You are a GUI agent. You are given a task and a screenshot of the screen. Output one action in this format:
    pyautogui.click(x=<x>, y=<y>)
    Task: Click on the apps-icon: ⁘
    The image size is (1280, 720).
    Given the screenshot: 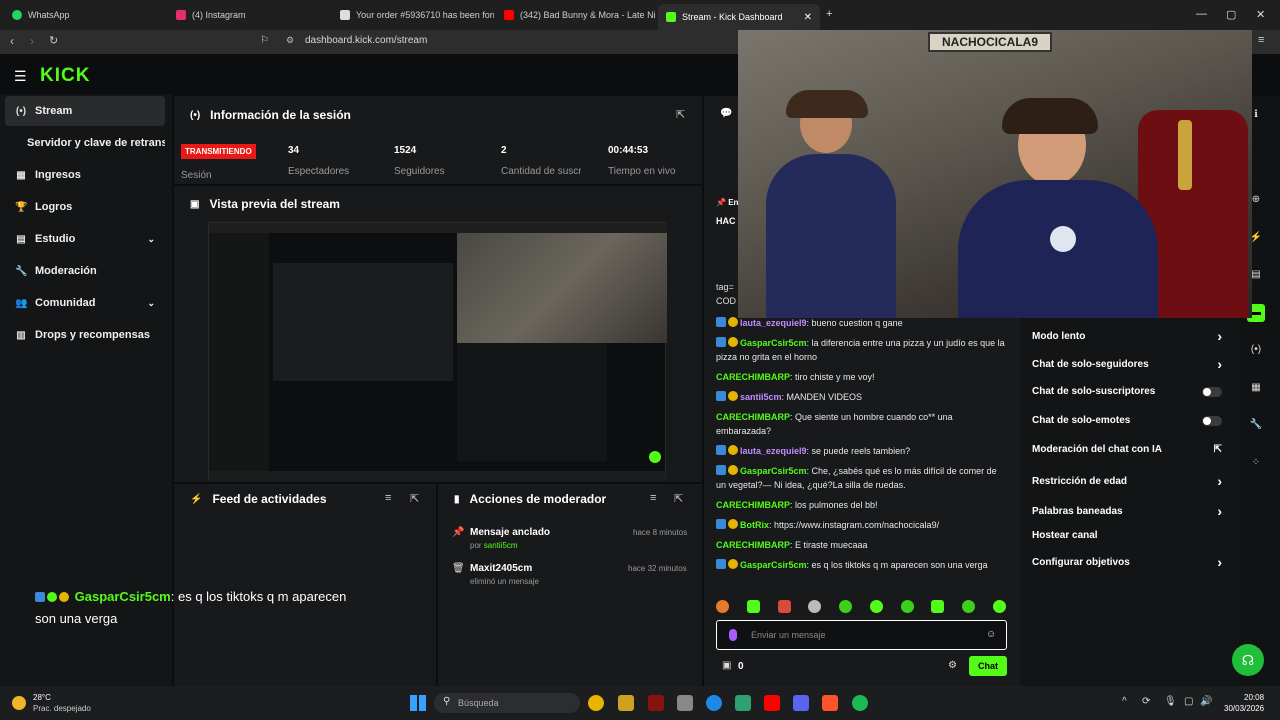 What is the action you would take?
    pyautogui.click(x=1256, y=463)
    